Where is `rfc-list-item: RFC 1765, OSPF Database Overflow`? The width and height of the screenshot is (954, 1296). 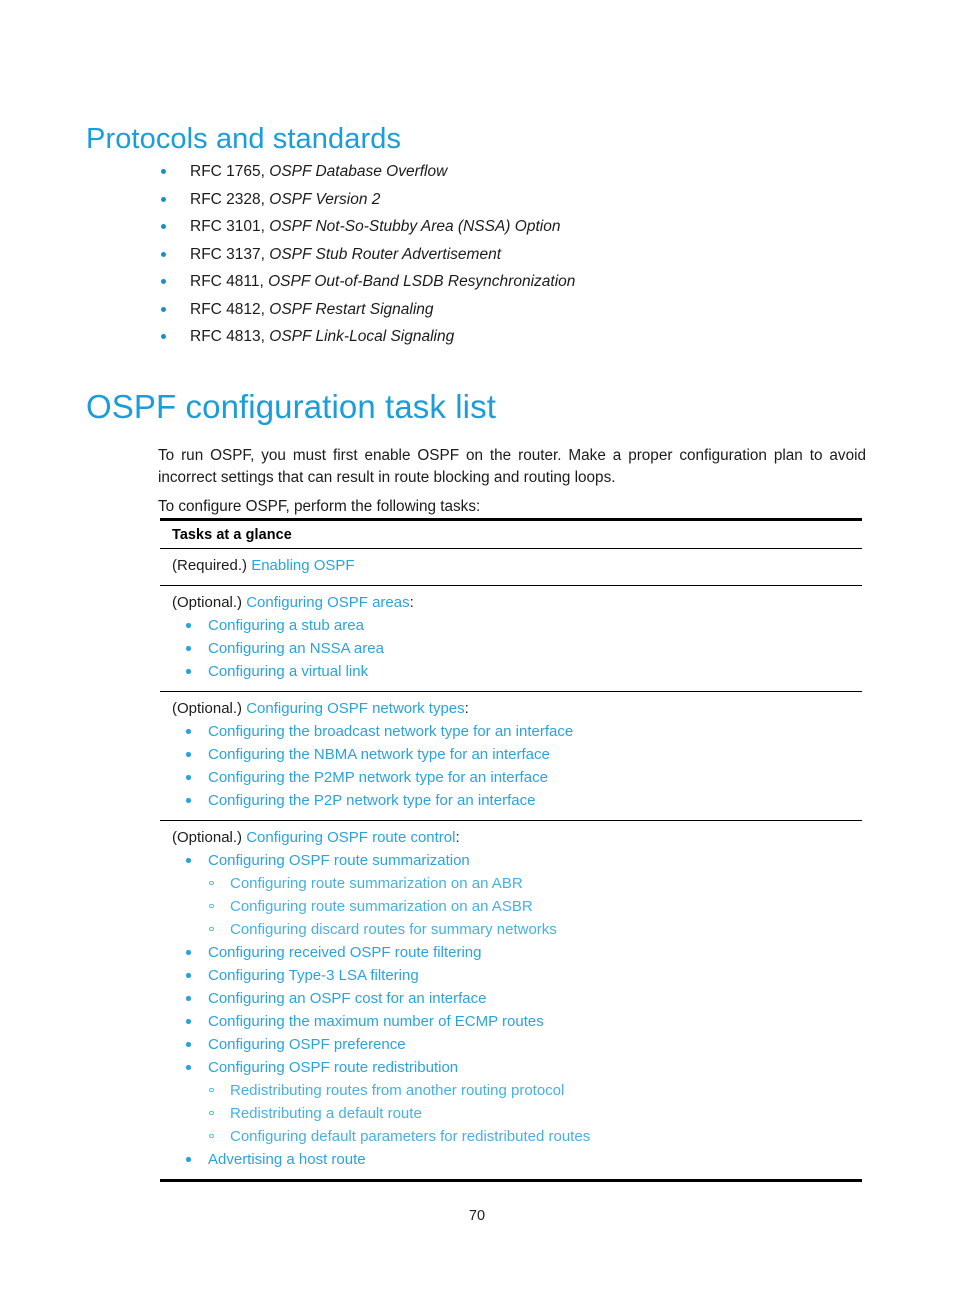 rfc-list-item: RFC 1765, OSPF Database Overflow is located at coordinates (513, 172).